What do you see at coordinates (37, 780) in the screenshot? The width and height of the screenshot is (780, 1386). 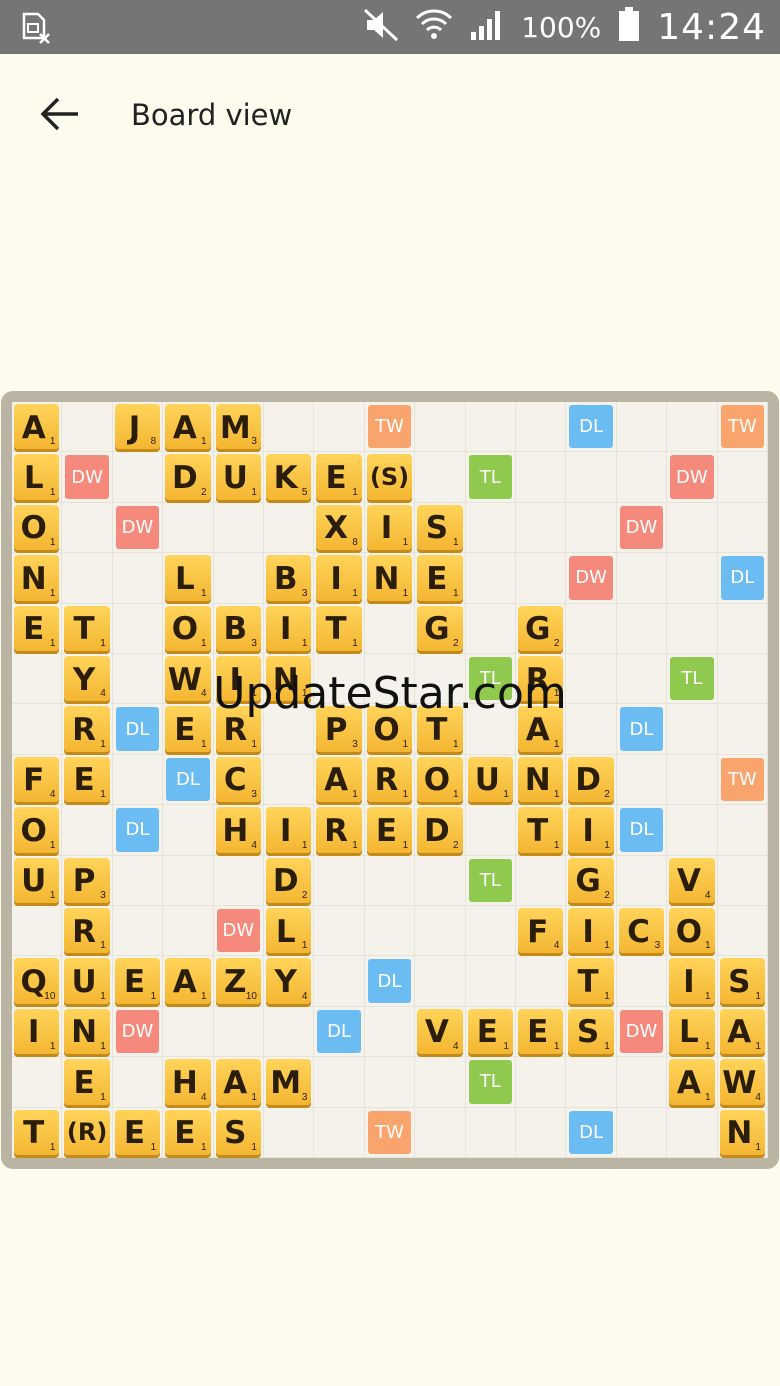 I see `board-cell: F4` at bounding box center [37, 780].